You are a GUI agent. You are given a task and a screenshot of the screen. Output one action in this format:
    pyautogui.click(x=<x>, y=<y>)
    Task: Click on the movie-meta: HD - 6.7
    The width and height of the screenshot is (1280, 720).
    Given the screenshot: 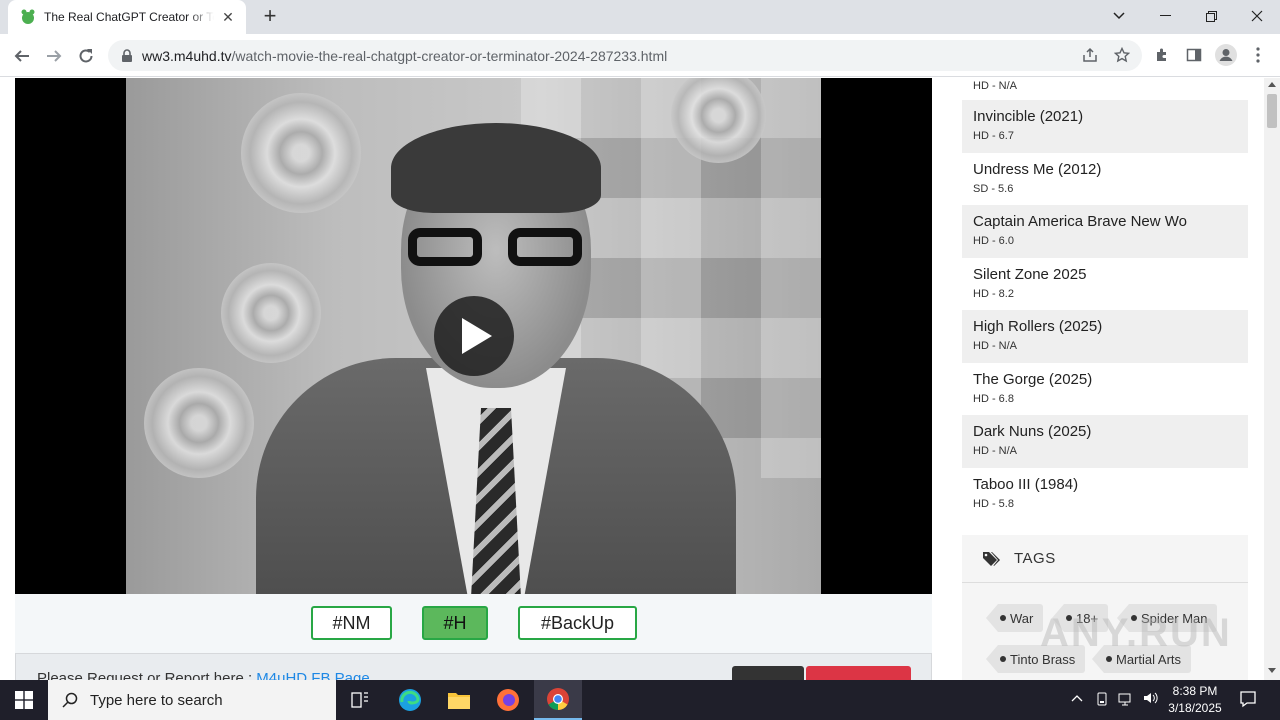 What is the action you would take?
    pyautogui.click(x=993, y=136)
    